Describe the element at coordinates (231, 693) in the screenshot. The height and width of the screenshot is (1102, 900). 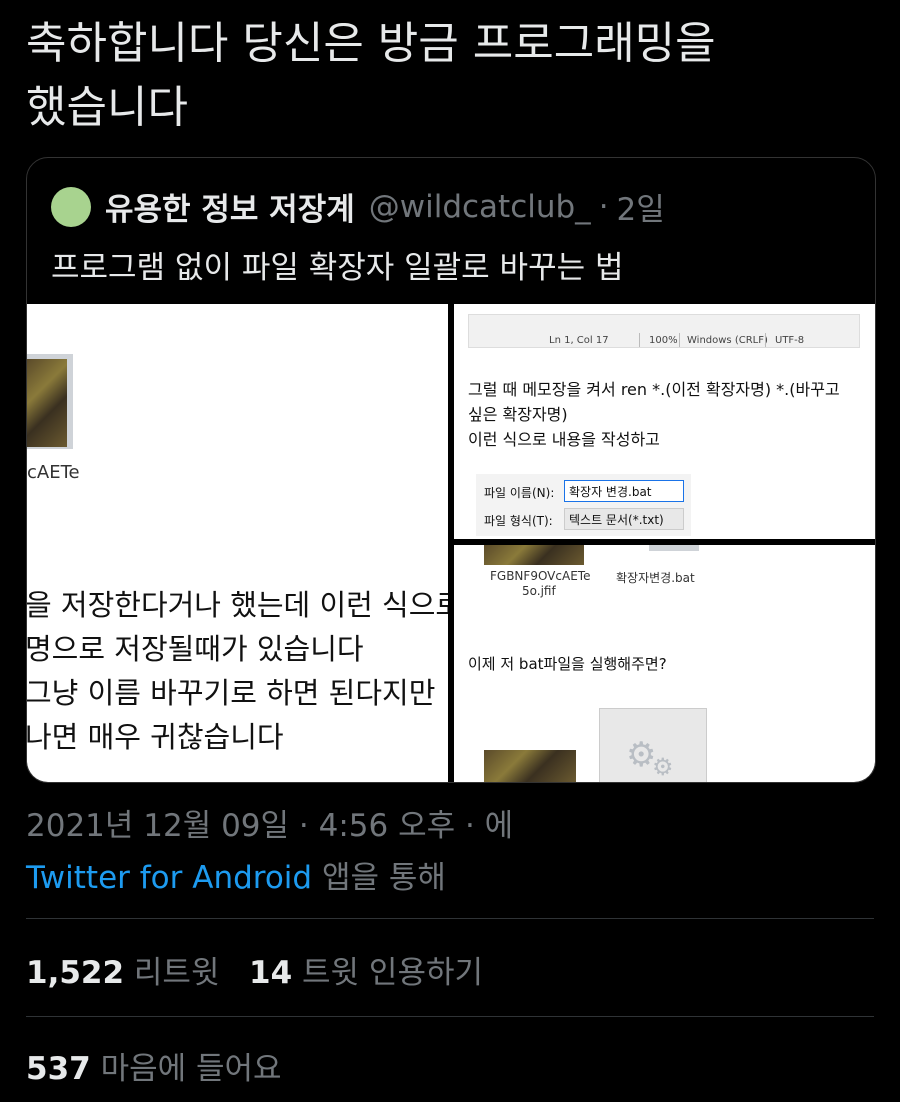
I see `image-text-line-3: 그냥 이름 바꾸기로 하면 된다지만` at that location.